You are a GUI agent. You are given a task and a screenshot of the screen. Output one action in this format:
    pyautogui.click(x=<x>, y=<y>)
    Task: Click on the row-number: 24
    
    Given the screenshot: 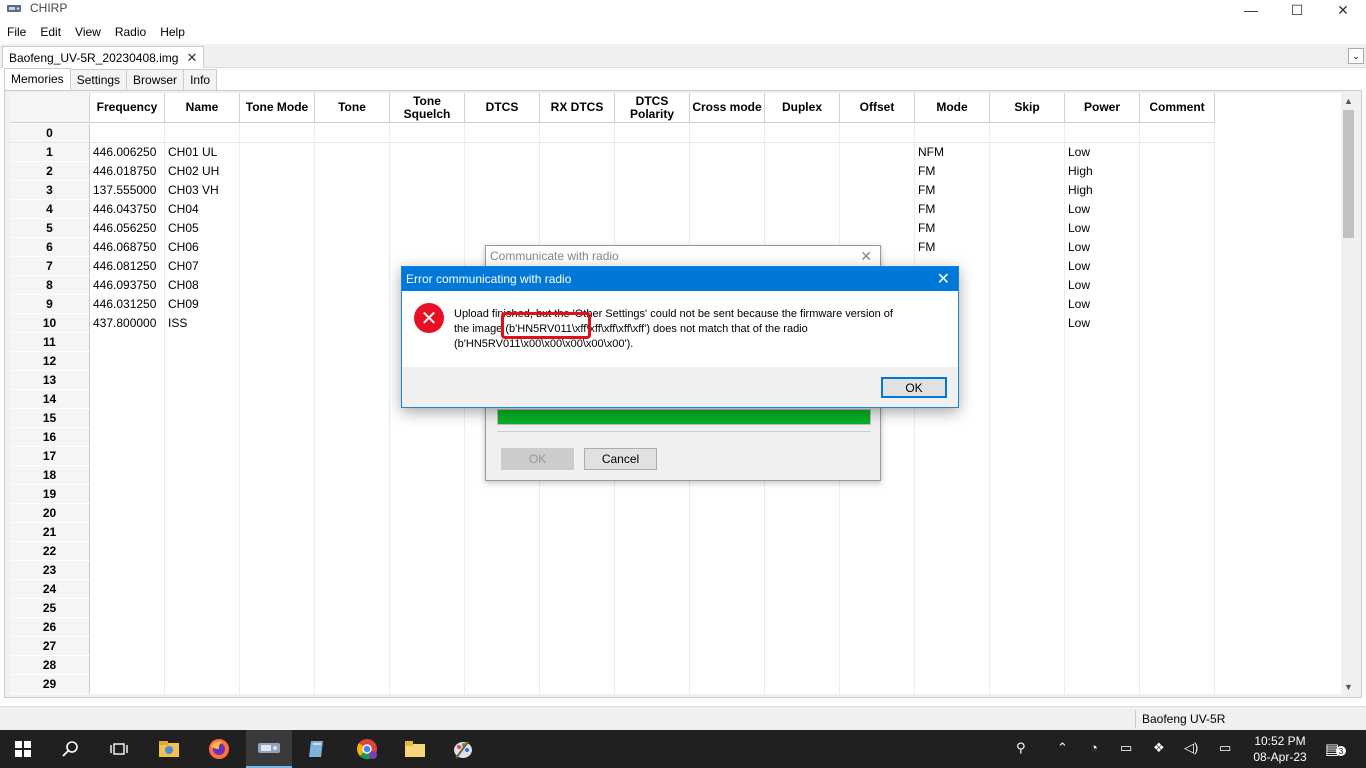 What is the action you would take?
    pyautogui.click(x=50, y=589)
    